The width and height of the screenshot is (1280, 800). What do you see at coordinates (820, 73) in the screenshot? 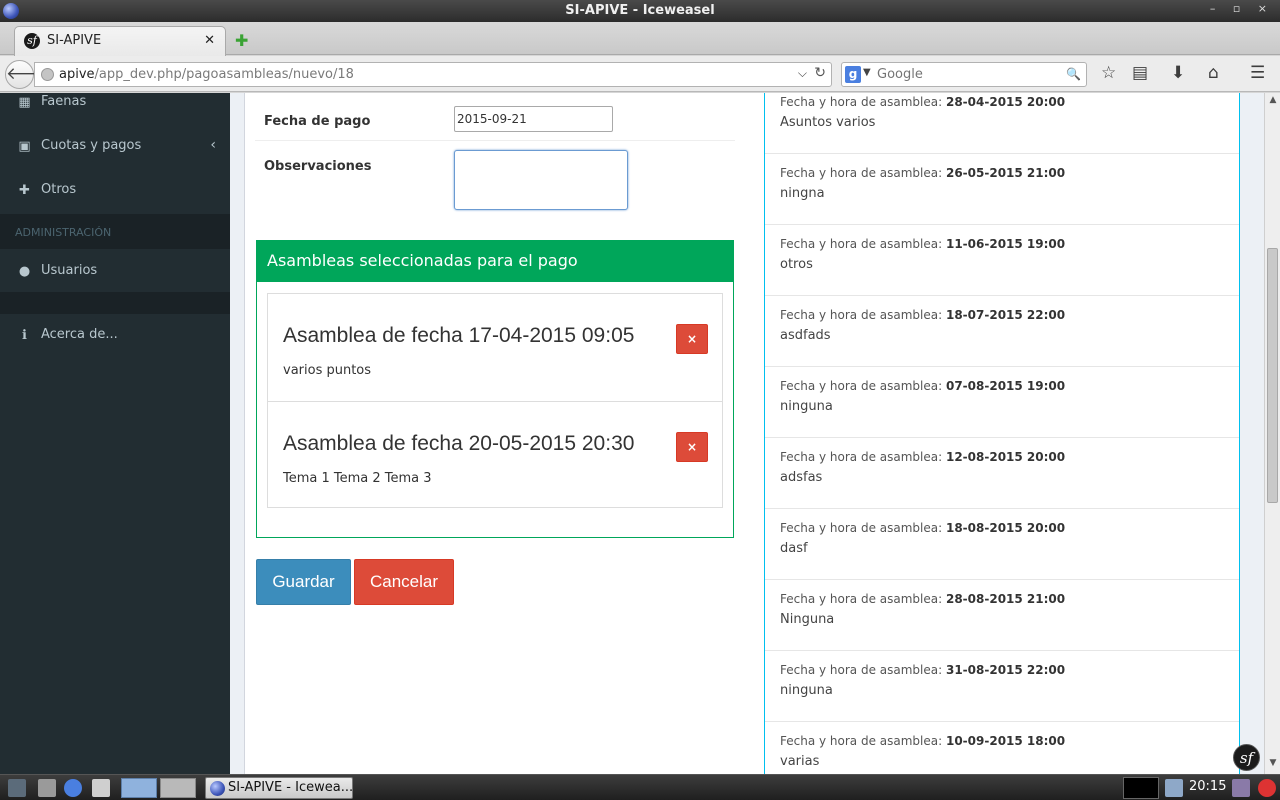
I see `reload-icon: ↻` at bounding box center [820, 73].